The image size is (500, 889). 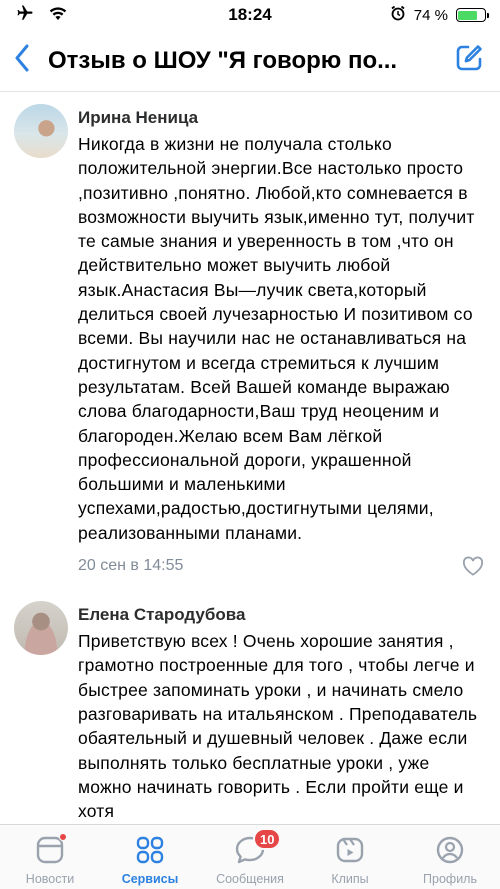 I want to click on battery-percent: 74 %, so click(x=430, y=15).